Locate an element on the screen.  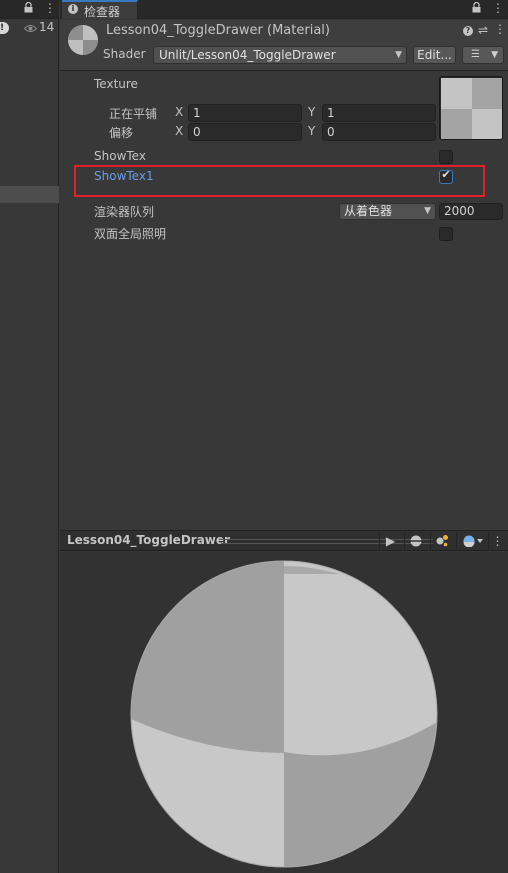
tiling-label: 正在平铺 is located at coordinates (133, 114).